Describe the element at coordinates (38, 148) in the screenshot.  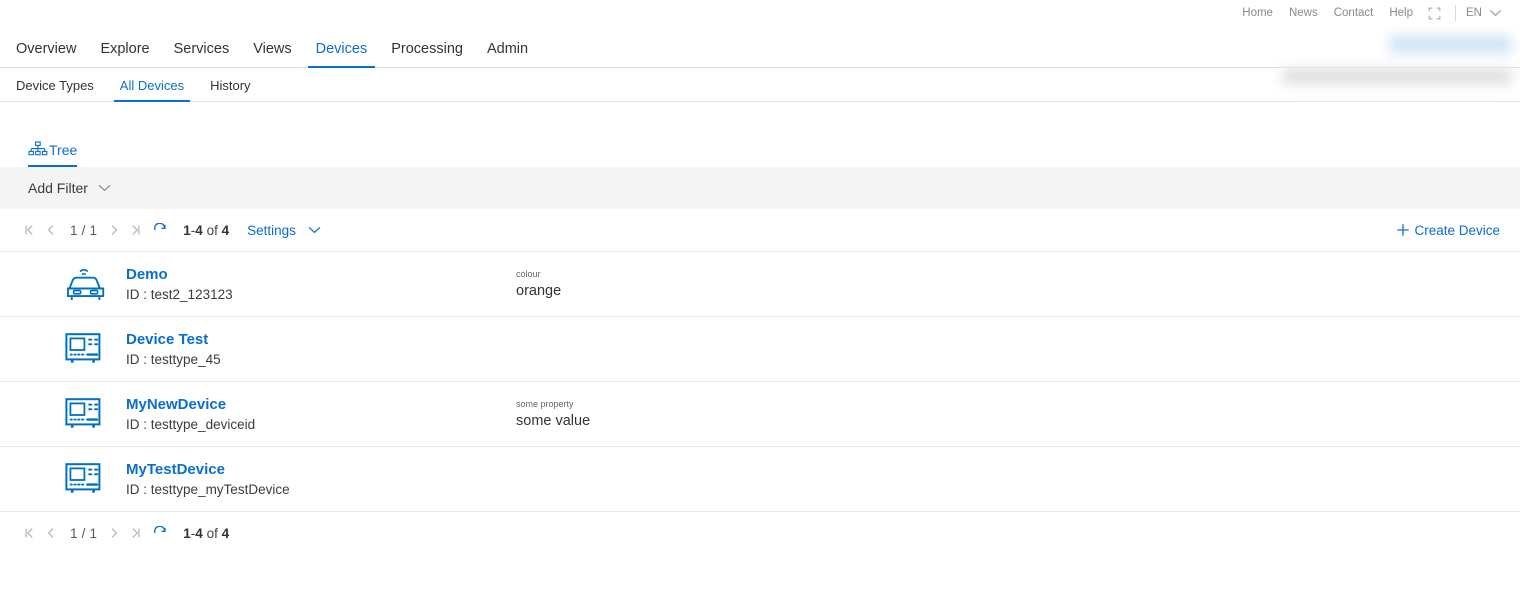
I see `hierarchy-tree-icon` at that location.